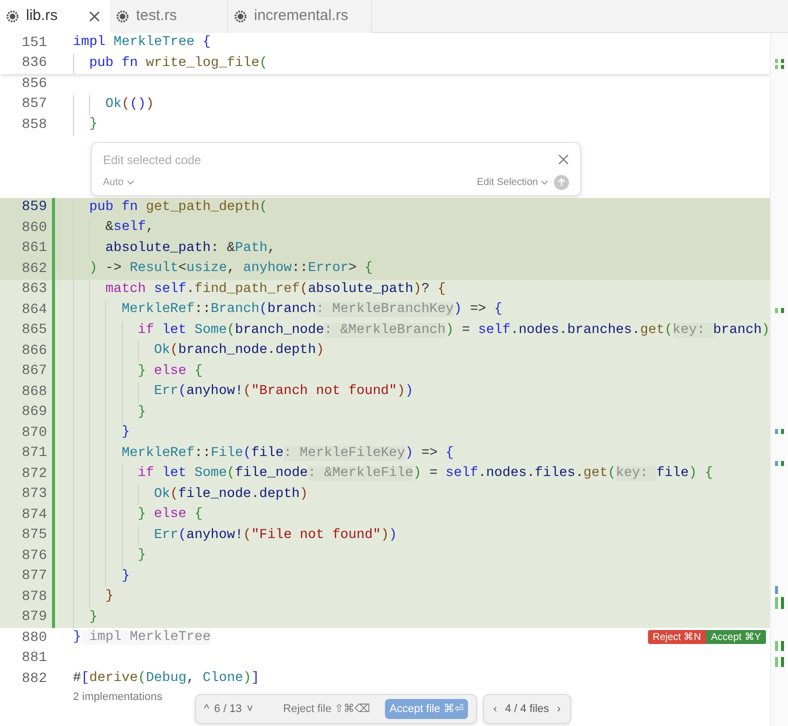  I want to click on accept-file-button: Accept file ⌘⏎, so click(426, 709).